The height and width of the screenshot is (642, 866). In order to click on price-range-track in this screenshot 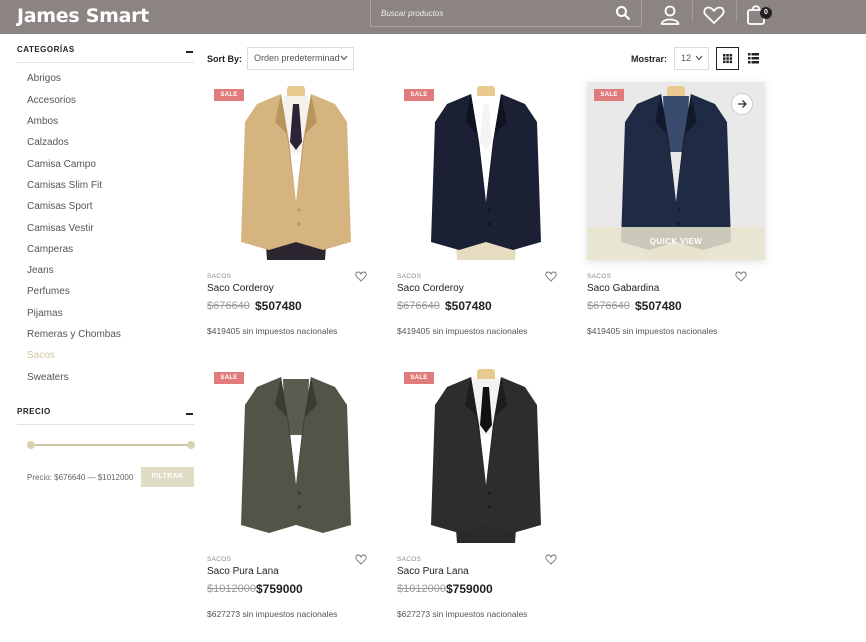, I will do `click(111, 445)`.